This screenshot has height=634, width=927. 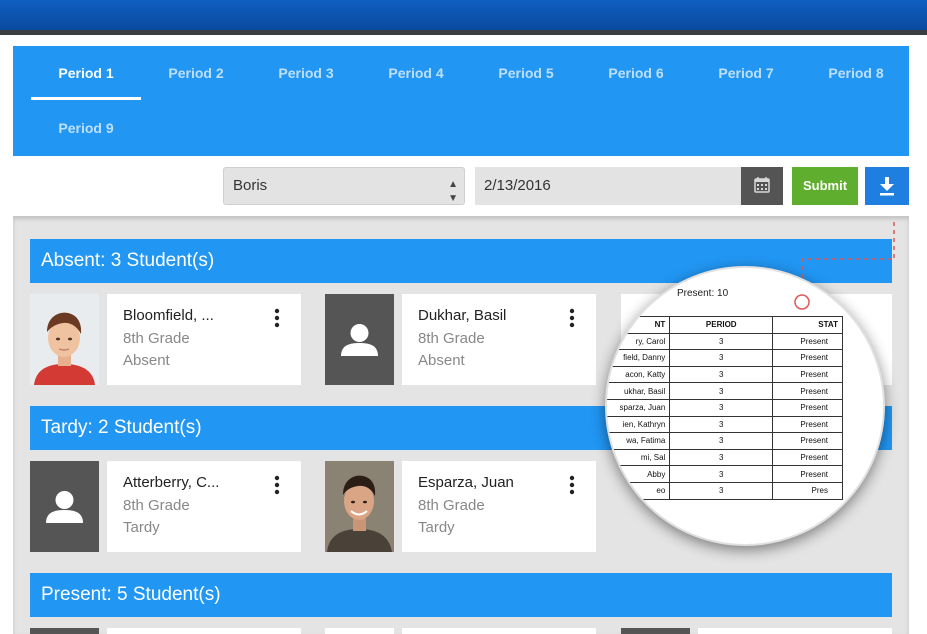 What do you see at coordinates (608, 186) in the screenshot?
I see `date-input: 2/13/2016` at bounding box center [608, 186].